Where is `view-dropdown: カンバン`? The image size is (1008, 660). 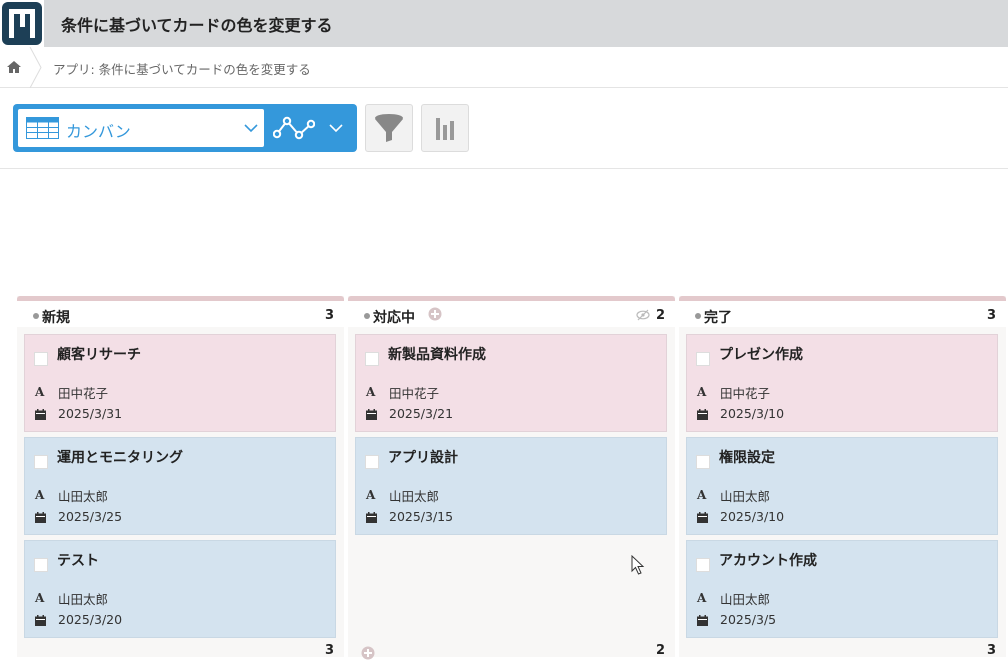 view-dropdown: カンバン is located at coordinates (141, 128).